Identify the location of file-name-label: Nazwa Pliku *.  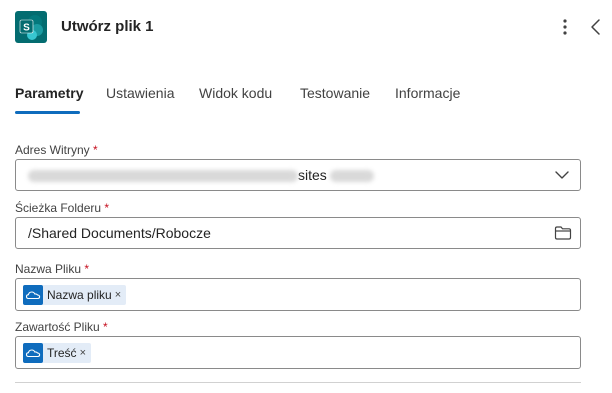
(52, 269).